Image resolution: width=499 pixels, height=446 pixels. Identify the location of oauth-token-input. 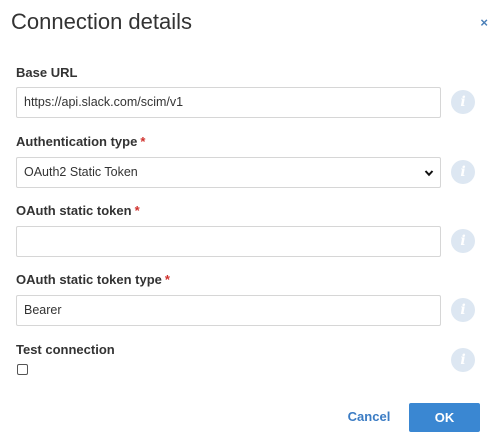
(228, 241).